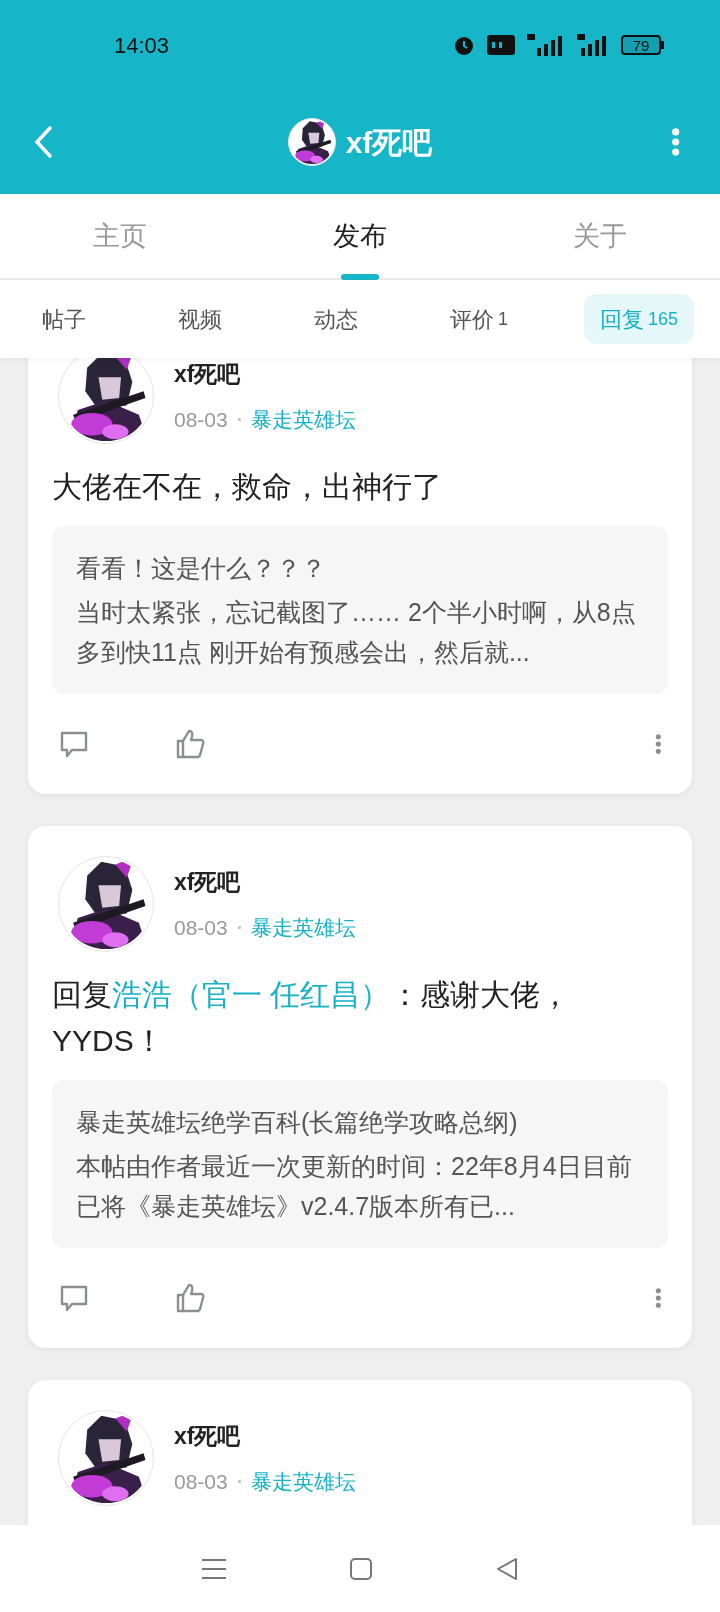 Image resolution: width=720 pixels, height=1612 pixels. What do you see at coordinates (64, 319) in the screenshot?
I see `subtab: 帖子` at bounding box center [64, 319].